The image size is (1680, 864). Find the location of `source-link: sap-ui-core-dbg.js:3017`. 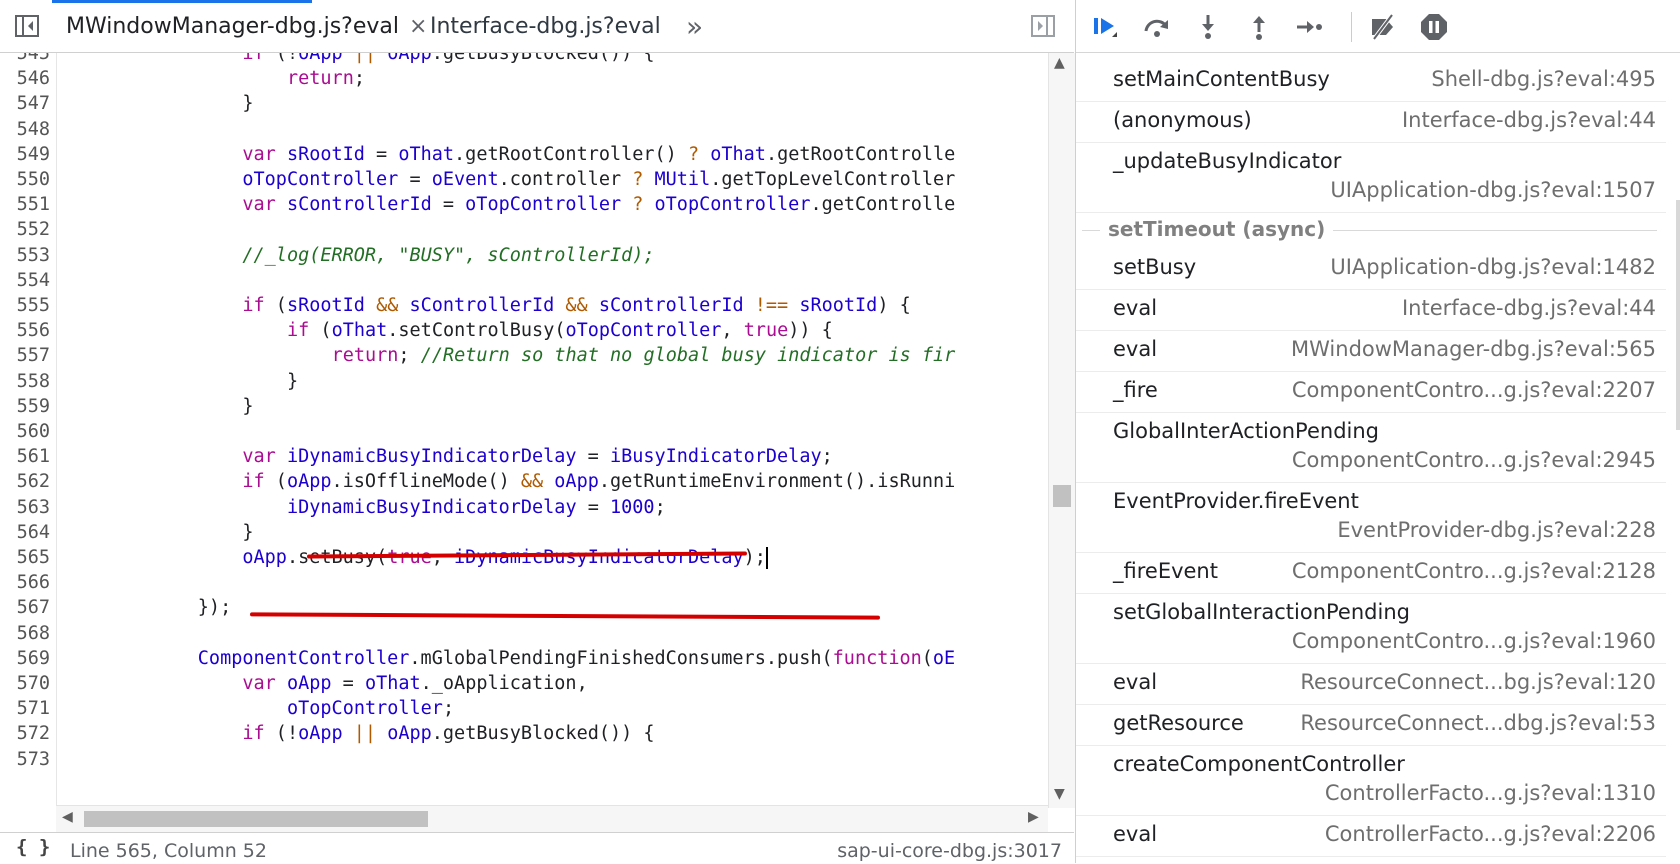

source-link: sap-ui-core-dbg.js:3017 is located at coordinates (949, 851).